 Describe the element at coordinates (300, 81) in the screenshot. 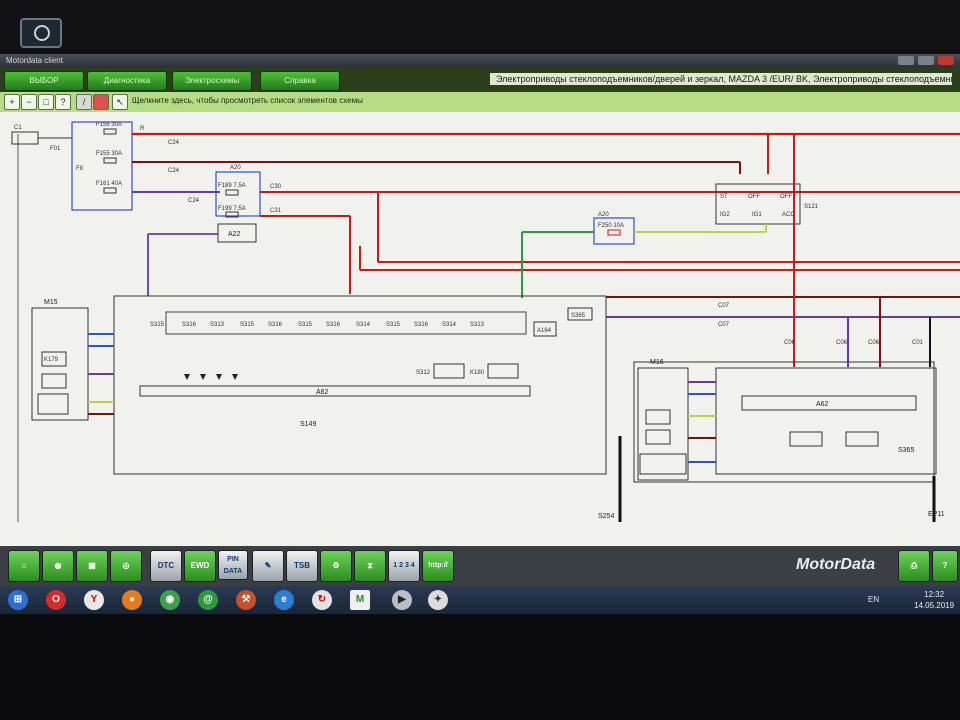

I see `tab-help: Справка` at that location.